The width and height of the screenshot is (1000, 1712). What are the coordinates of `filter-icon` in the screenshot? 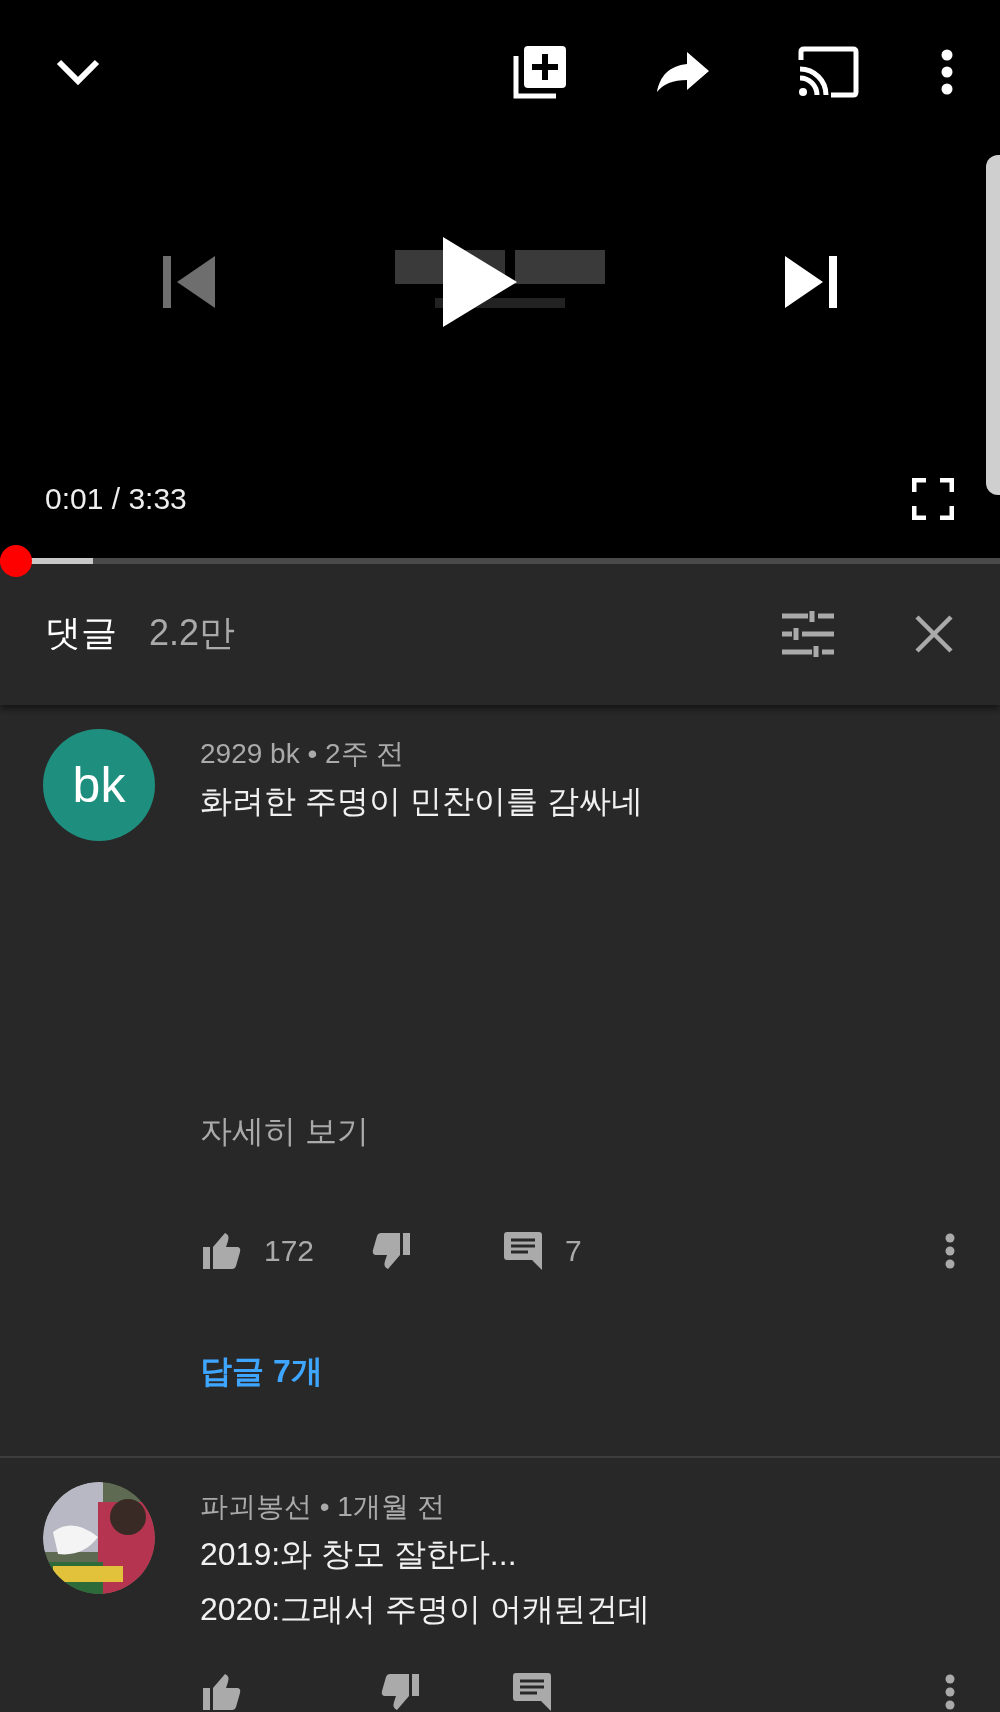 It's located at (808, 633).